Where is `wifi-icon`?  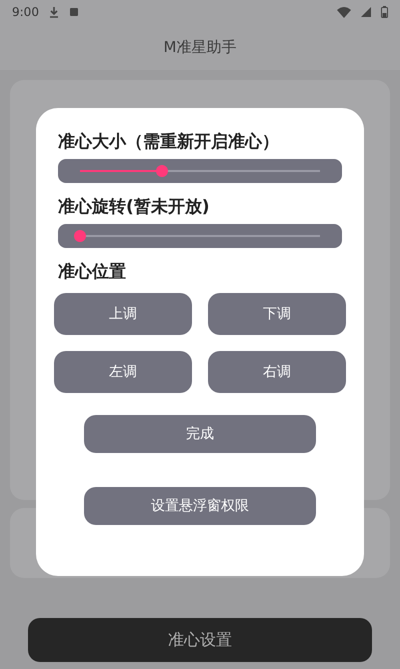
wifi-icon is located at coordinates (344, 12).